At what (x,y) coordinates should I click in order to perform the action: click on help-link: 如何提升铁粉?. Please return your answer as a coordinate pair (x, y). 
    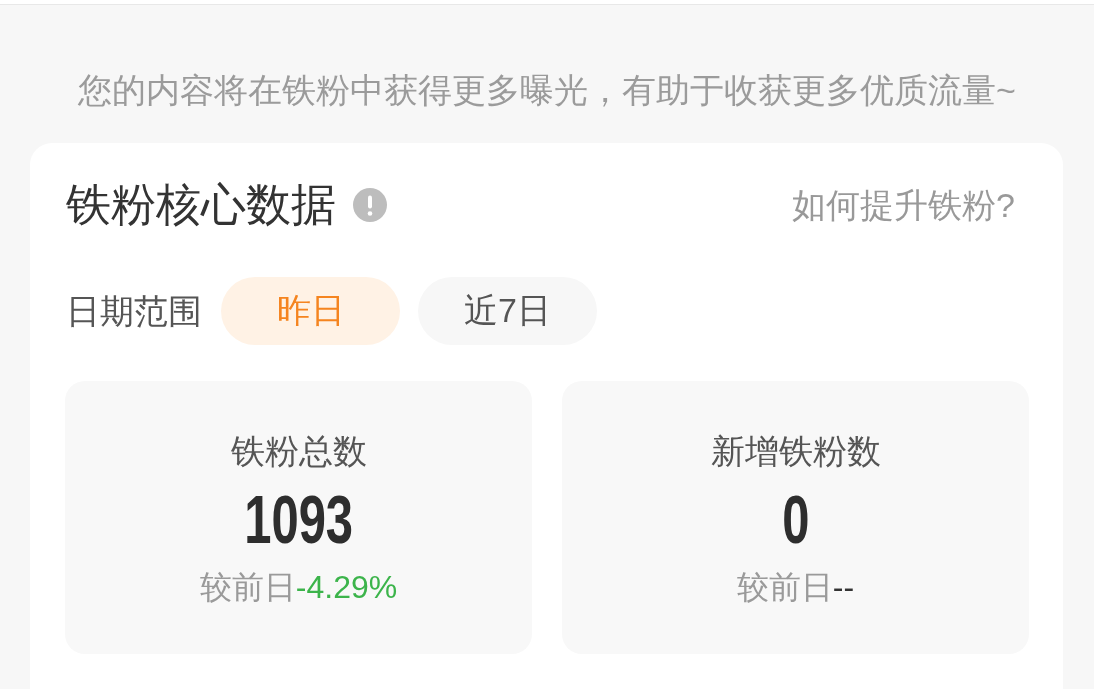
    Looking at the image, I should click on (903, 205).